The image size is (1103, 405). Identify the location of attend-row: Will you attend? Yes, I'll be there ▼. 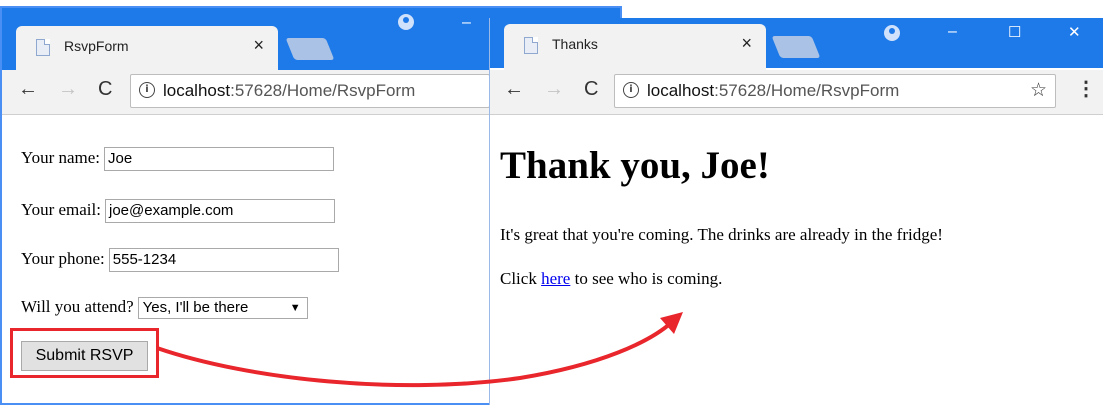
(164, 308).